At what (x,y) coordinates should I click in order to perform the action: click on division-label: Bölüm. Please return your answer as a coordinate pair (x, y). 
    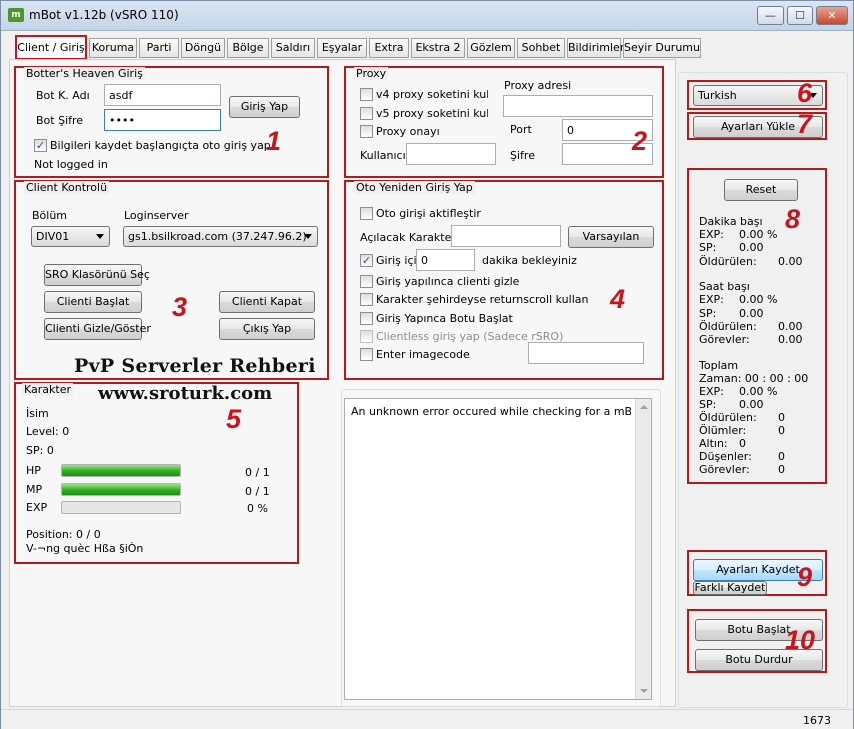
    Looking at the image, I should click on (50, 215).